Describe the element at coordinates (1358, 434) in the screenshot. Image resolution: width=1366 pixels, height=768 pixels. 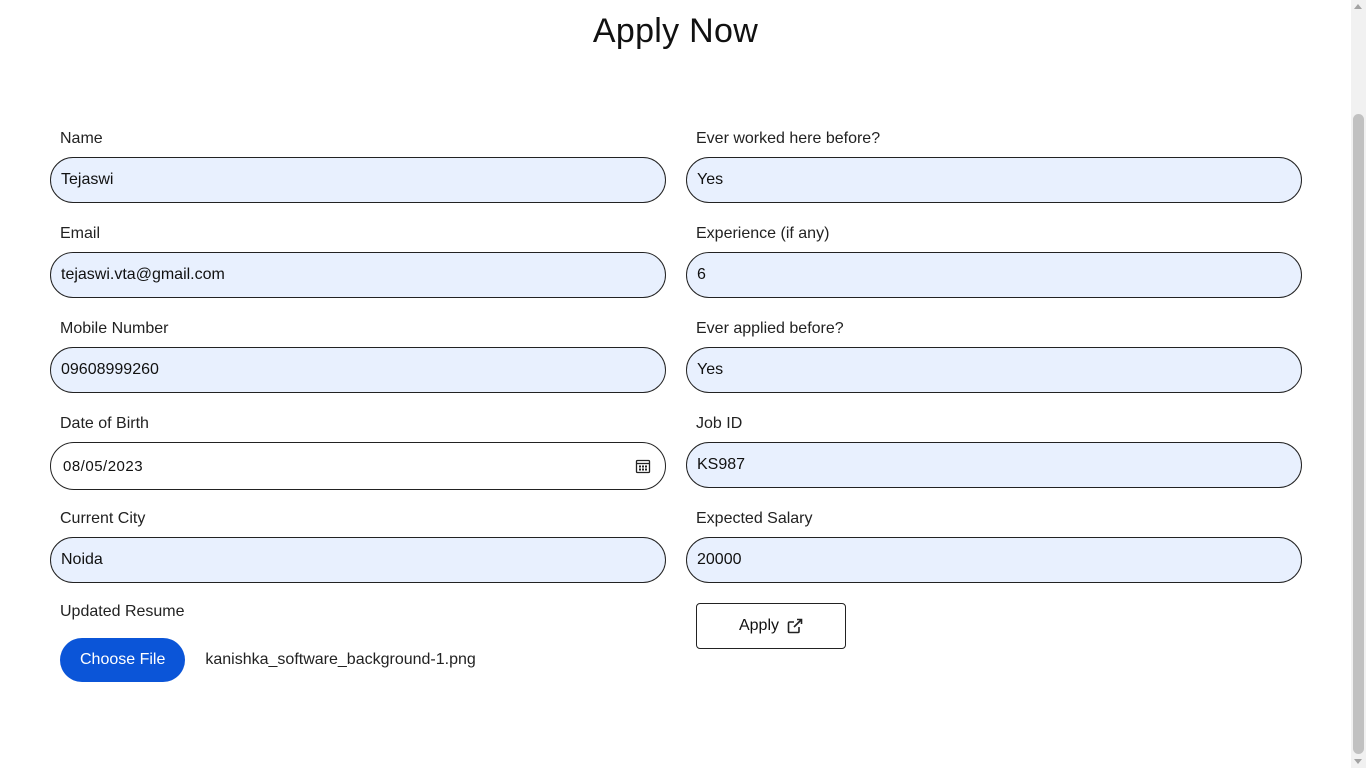
I see `scroll-thumb` at that location.